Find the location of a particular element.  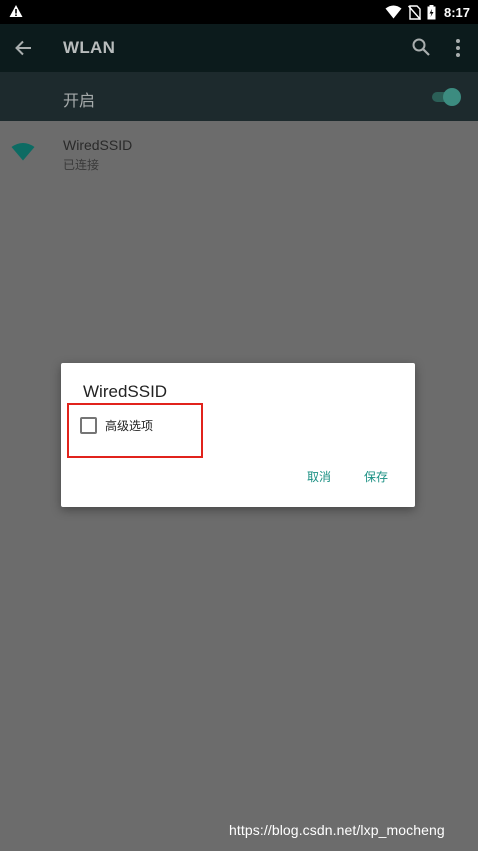

network-dialog: WiredSSID 高级选项 取消 保存 is located at coordinates (238, 435).